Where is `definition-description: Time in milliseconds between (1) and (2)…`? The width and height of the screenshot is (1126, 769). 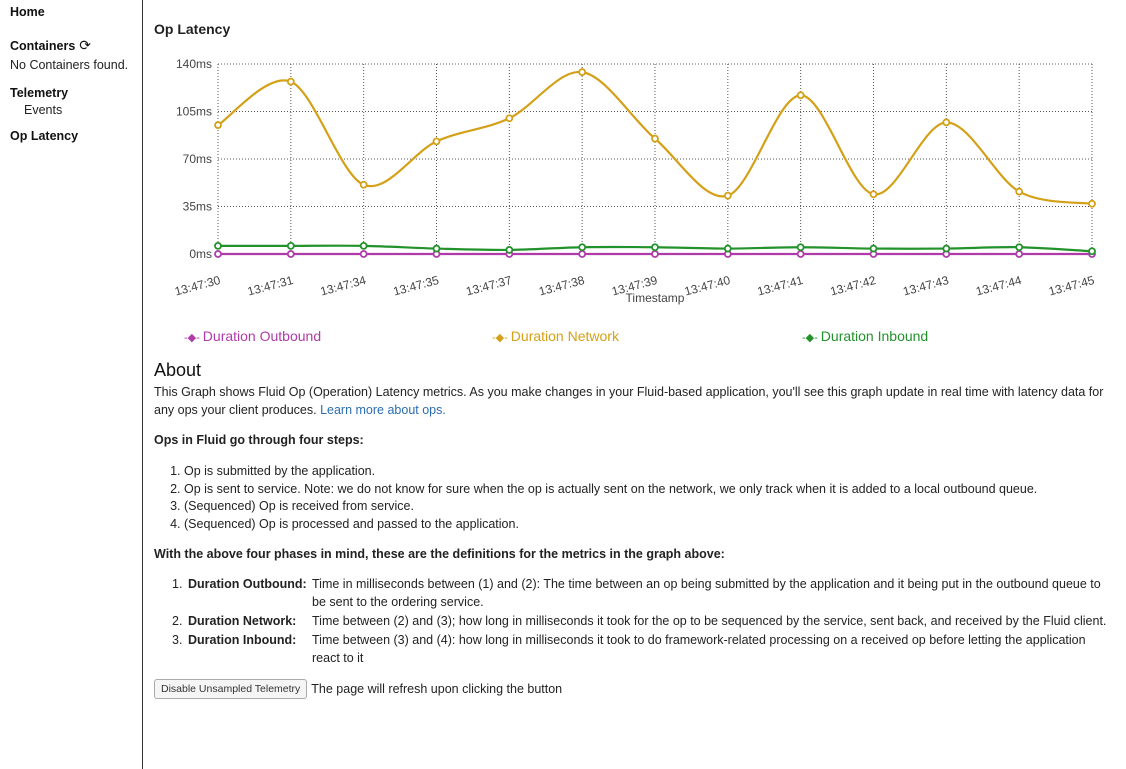 definition-description: Time in milliseconds between (1) and (2)… is located at coordinates (706, 593).